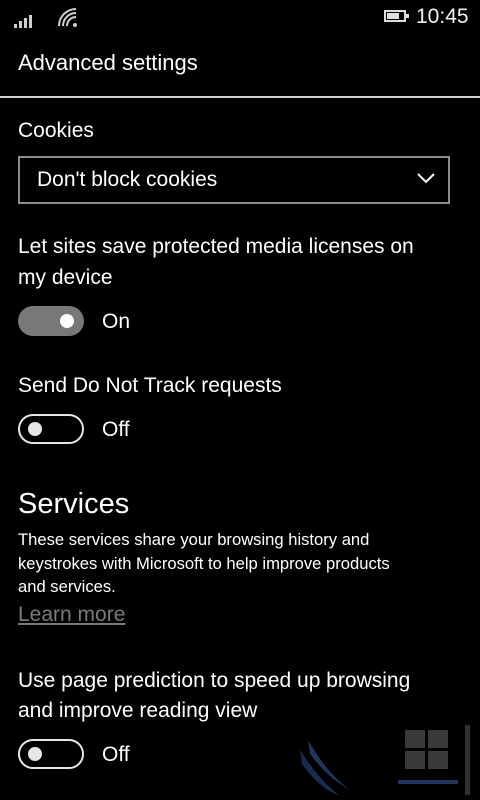 This screenshot has width=480, height=800. I want to click on wifi-icon, so click(67, 17).